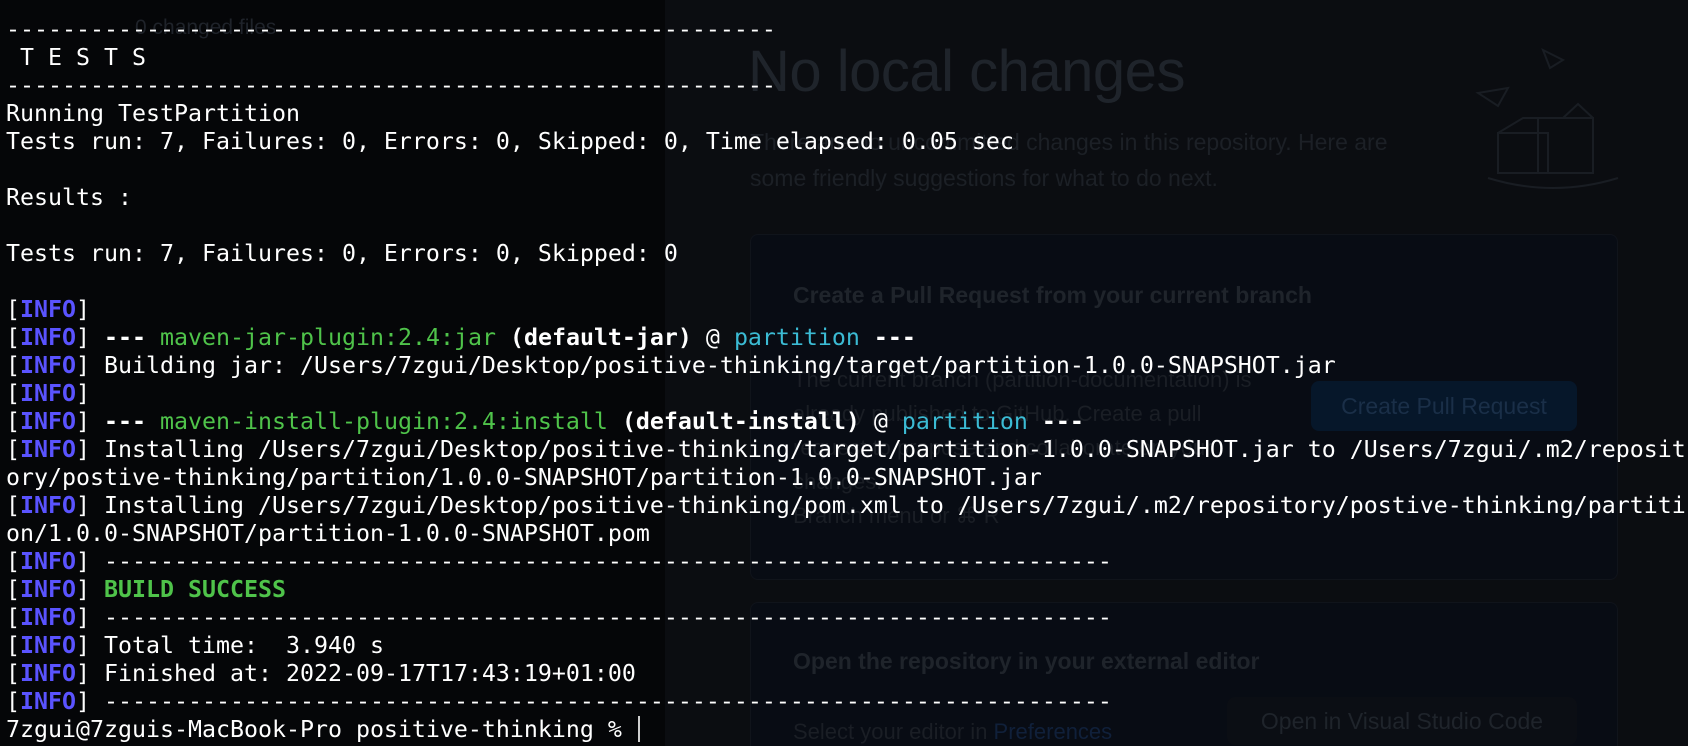 The width and height of the screenshot is (1688, 746). I want to click on log-line: [INFO] BUILD SUCCESS, so click(146, 589).